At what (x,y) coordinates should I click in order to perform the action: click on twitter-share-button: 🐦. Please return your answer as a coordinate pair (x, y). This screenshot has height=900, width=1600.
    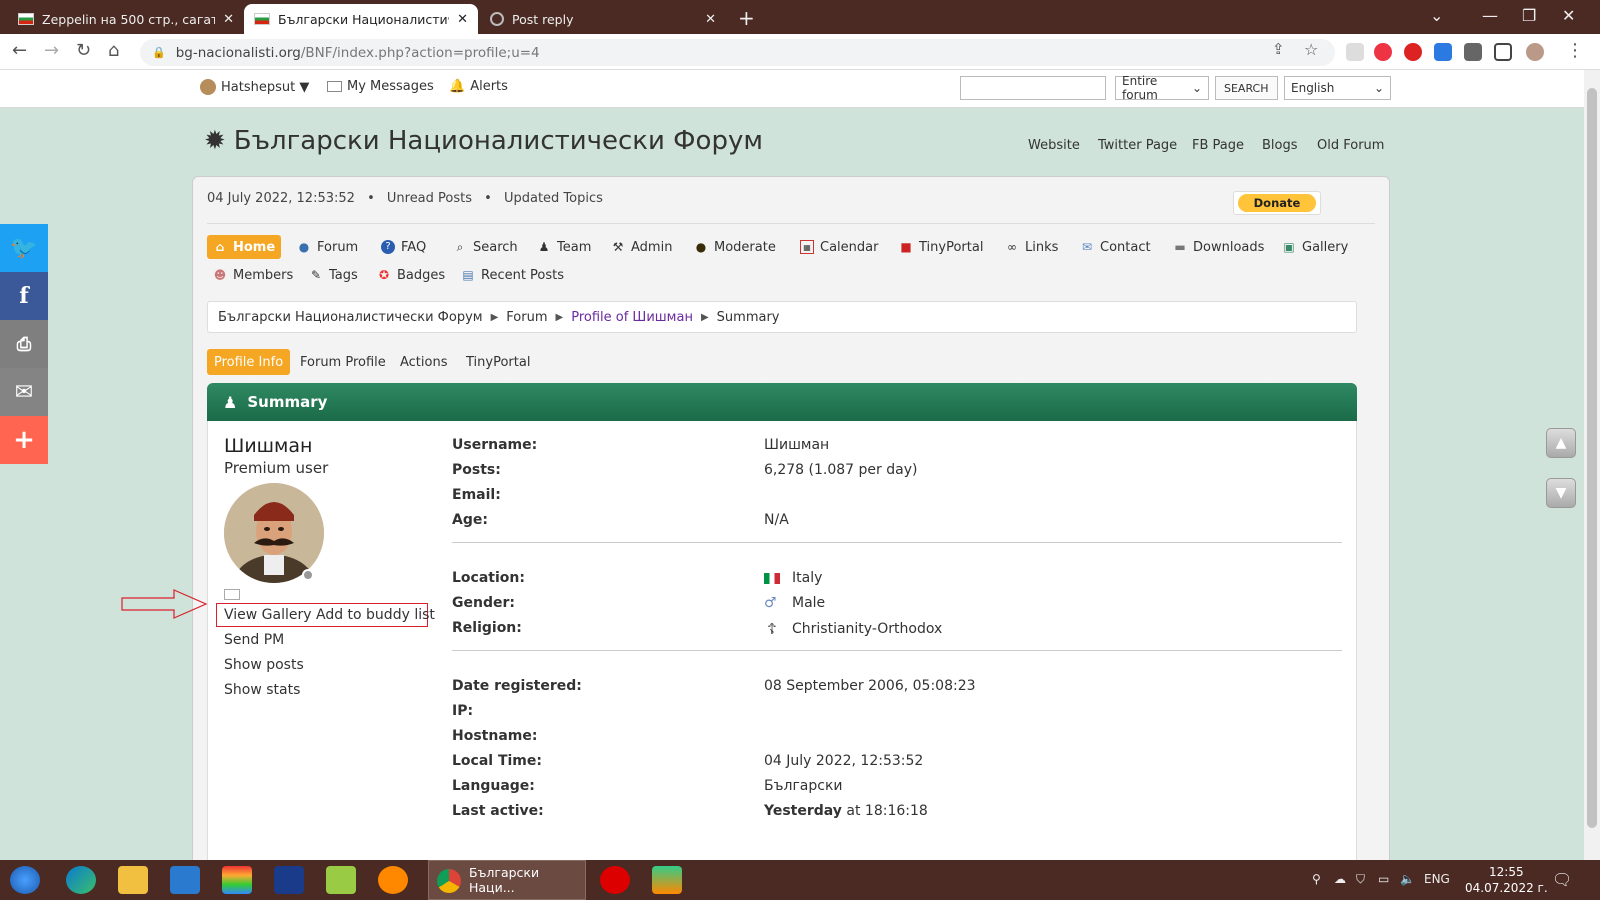
    Looking at the image, I should click on (24, 248).